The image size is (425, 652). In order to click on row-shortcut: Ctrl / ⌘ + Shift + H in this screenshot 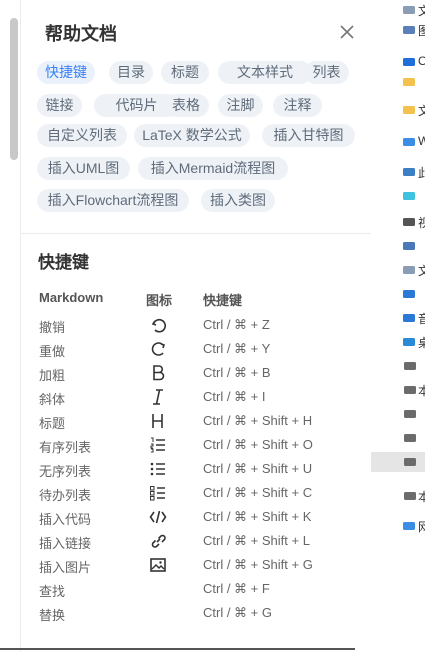, I will do `click(258, 420)`.